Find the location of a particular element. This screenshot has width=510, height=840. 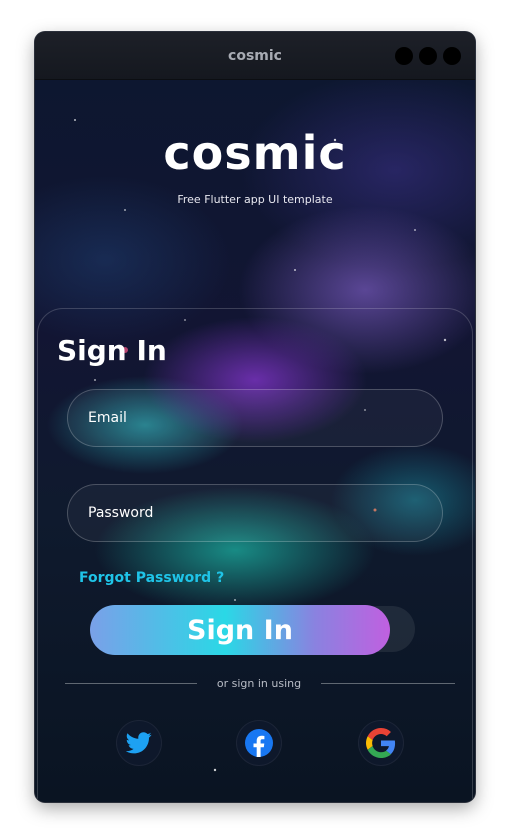

facebook-icon is located at coordinates (259, 743).